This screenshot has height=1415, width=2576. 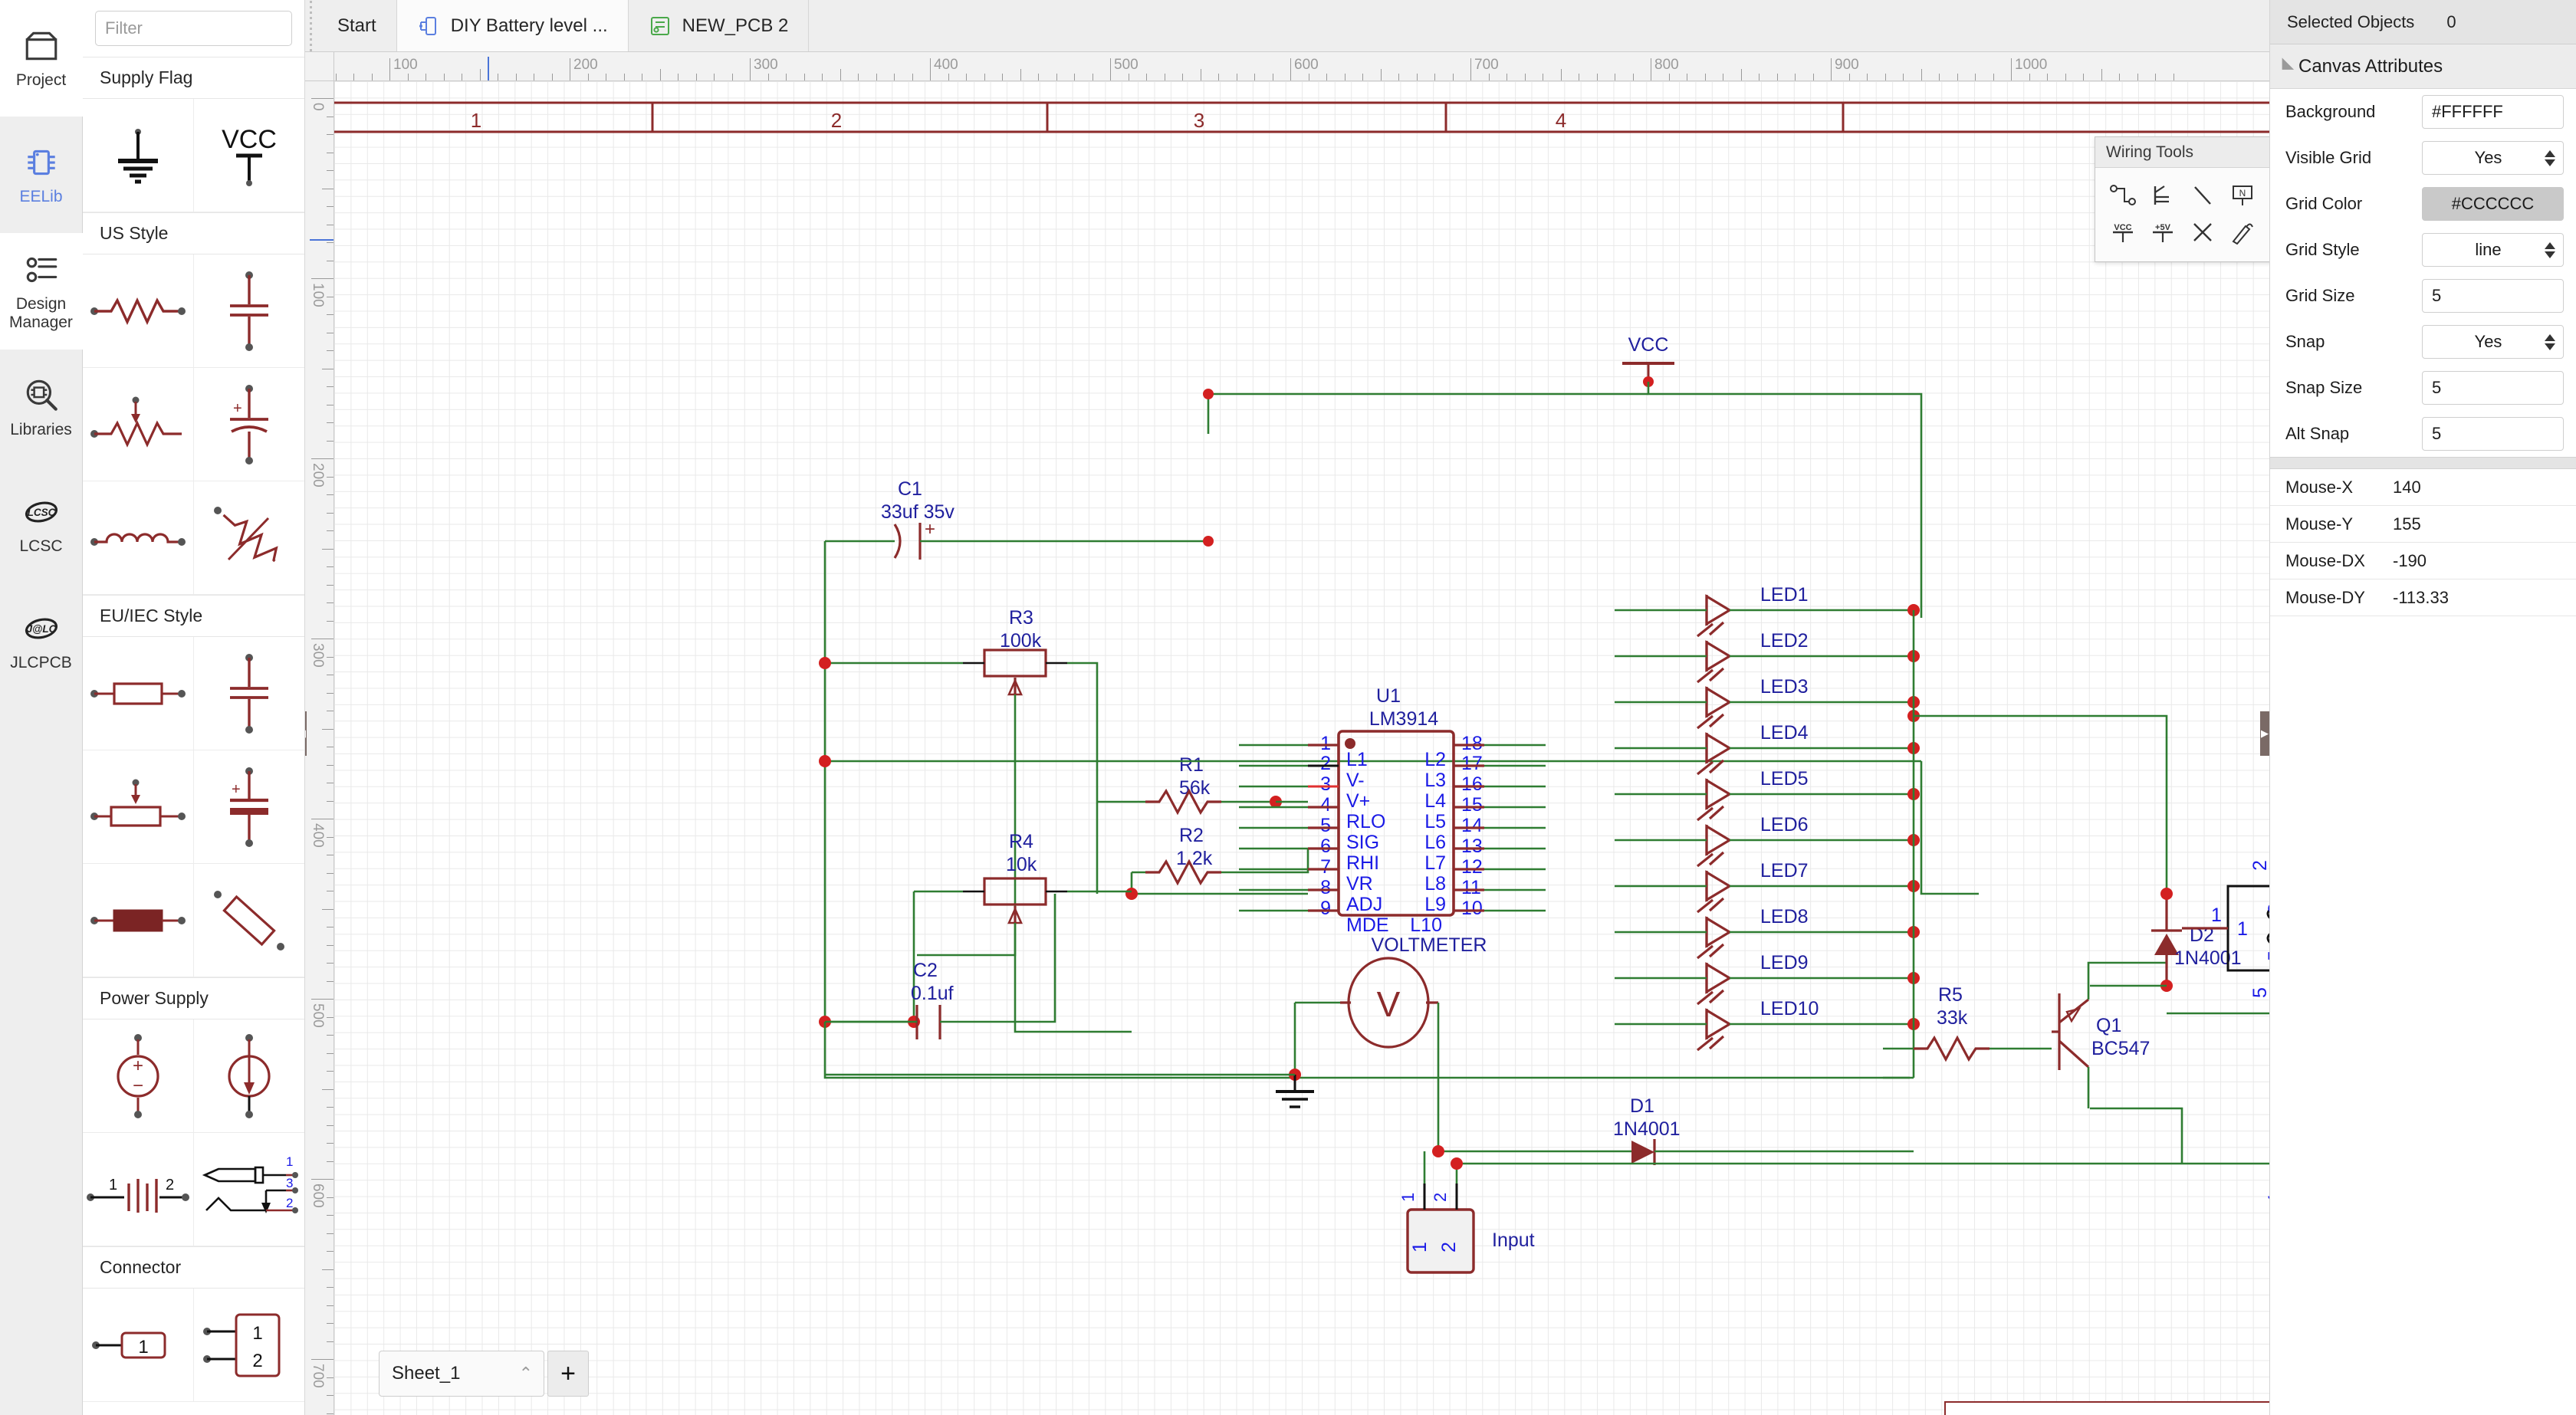 I want to click on netlabel-tool-button: N, so click(x=2242, y=195).